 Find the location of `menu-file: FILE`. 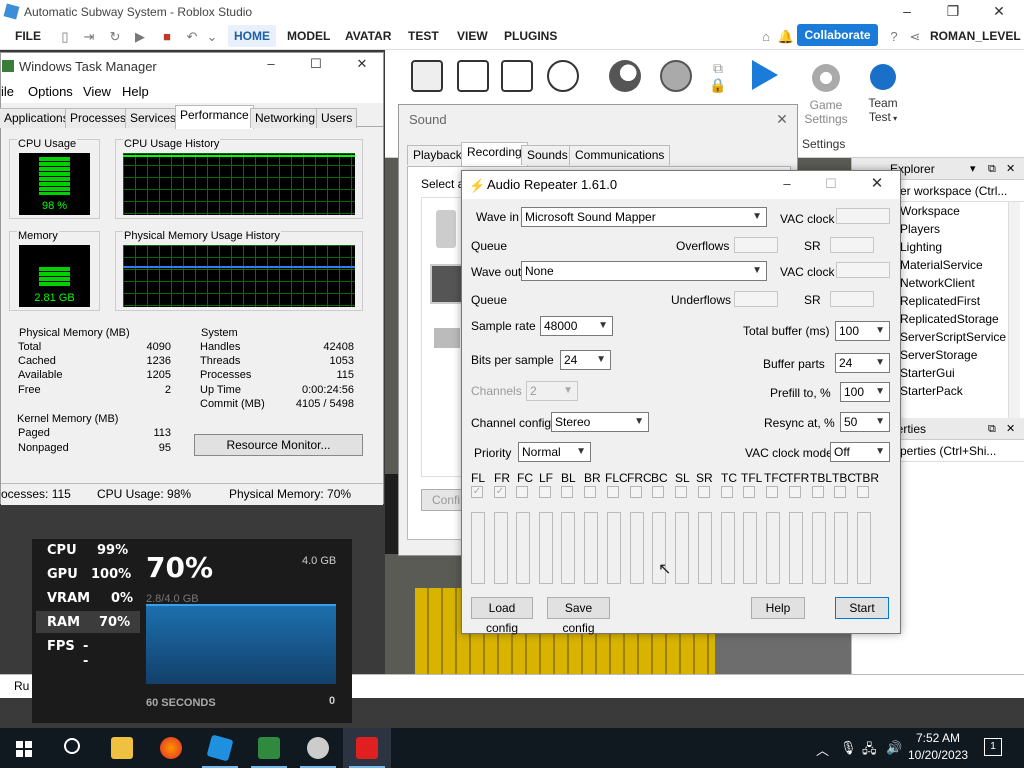

menu-file: FILE is located at coordinates (28, 36).